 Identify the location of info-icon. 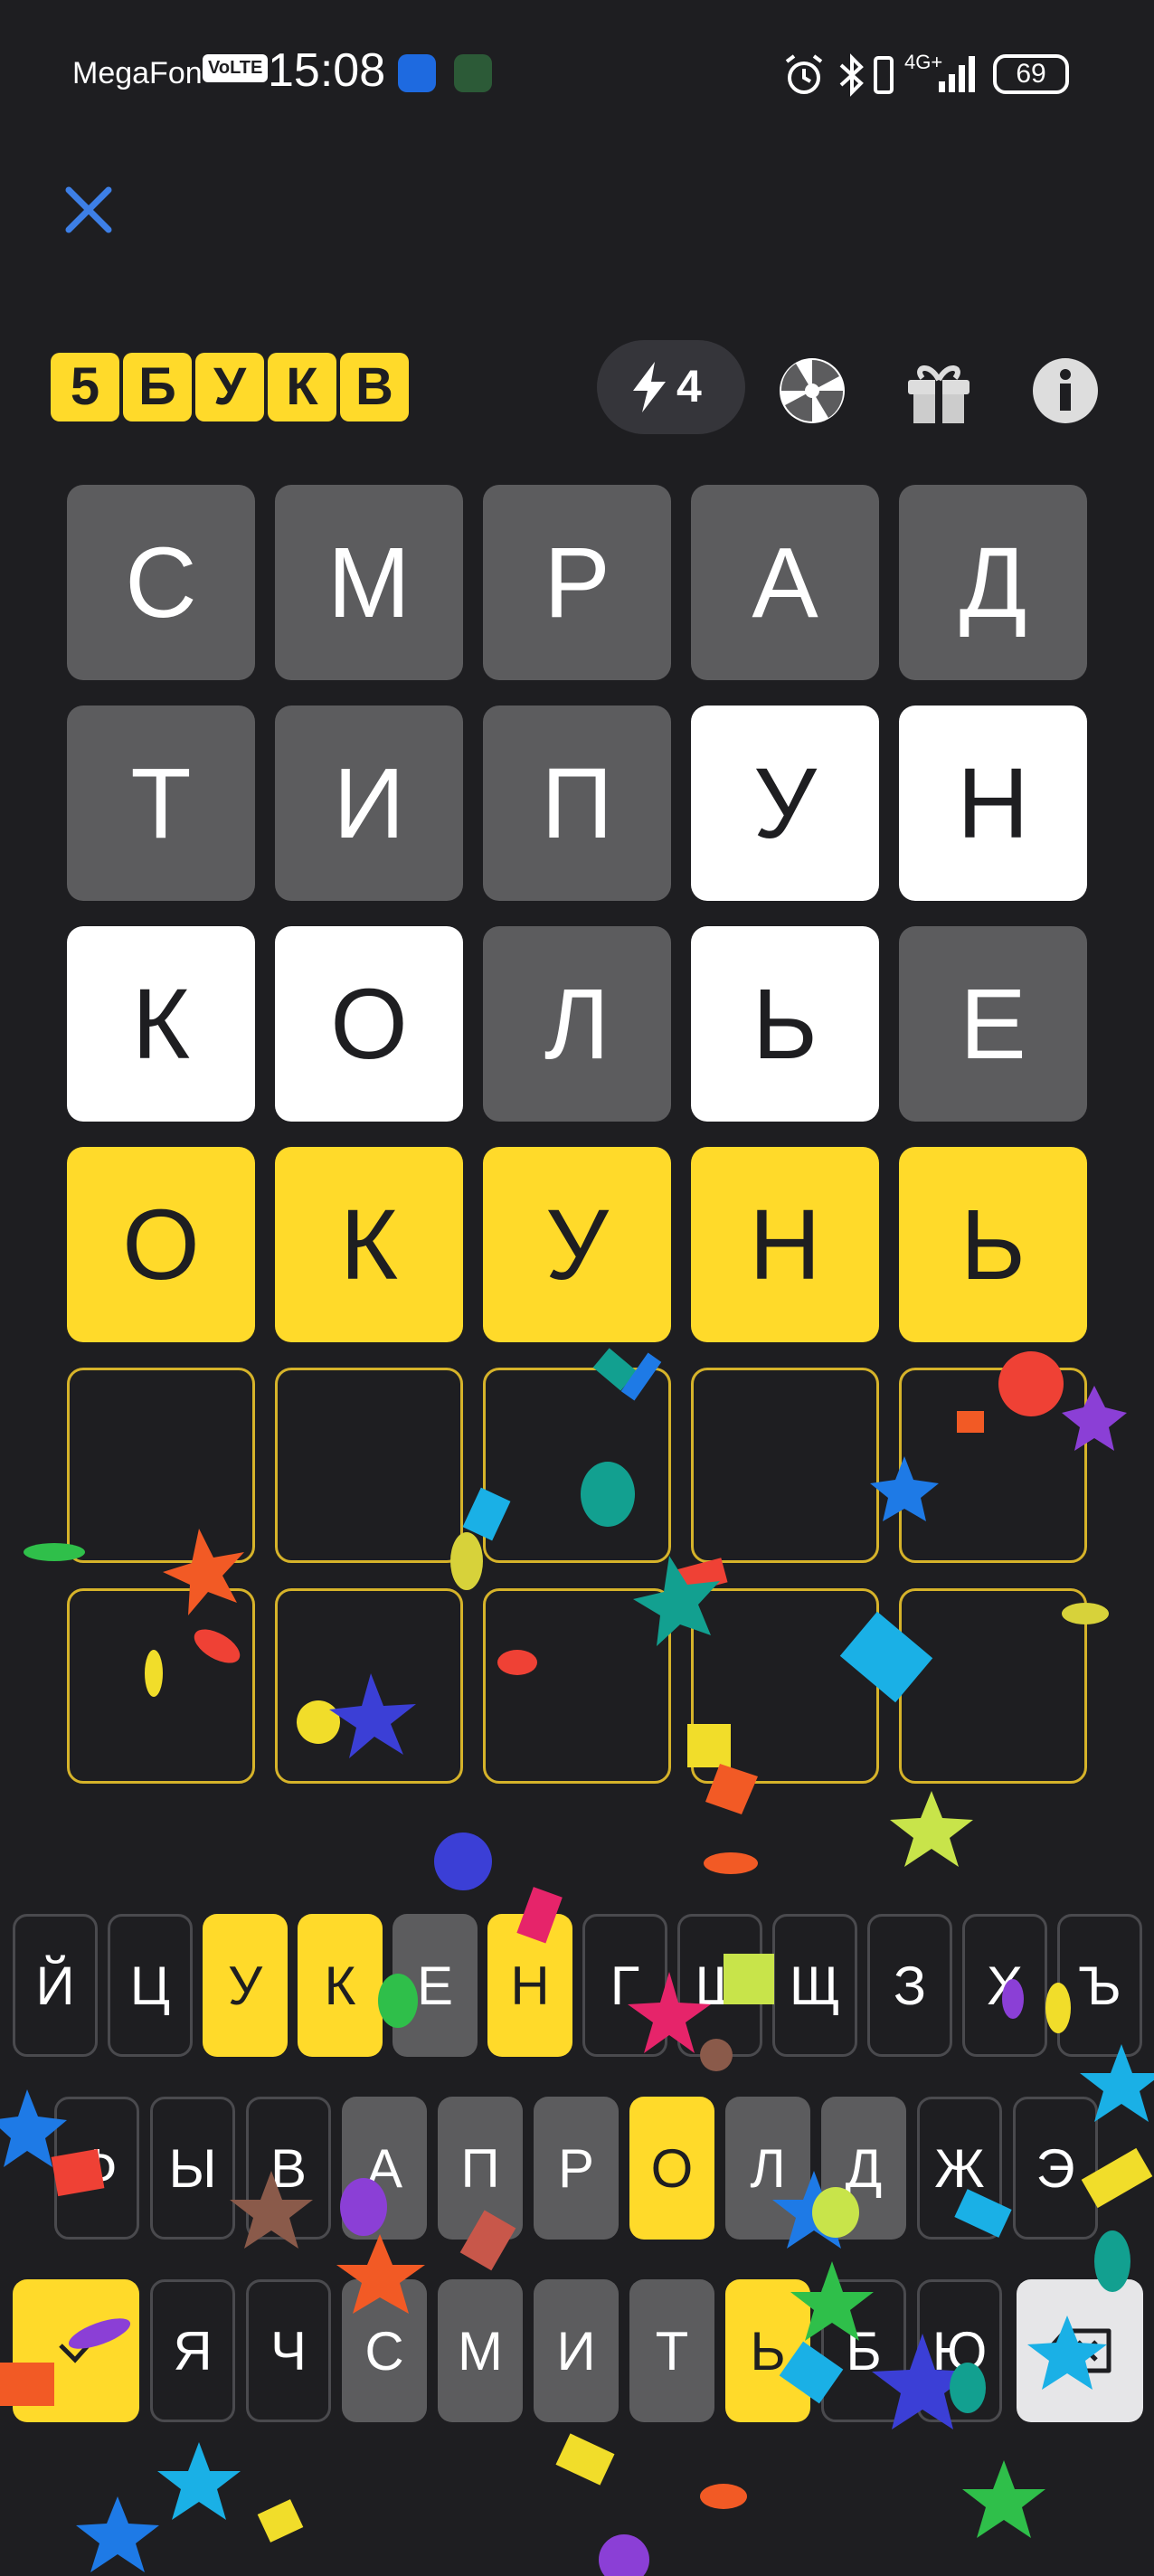
(1065, 391).